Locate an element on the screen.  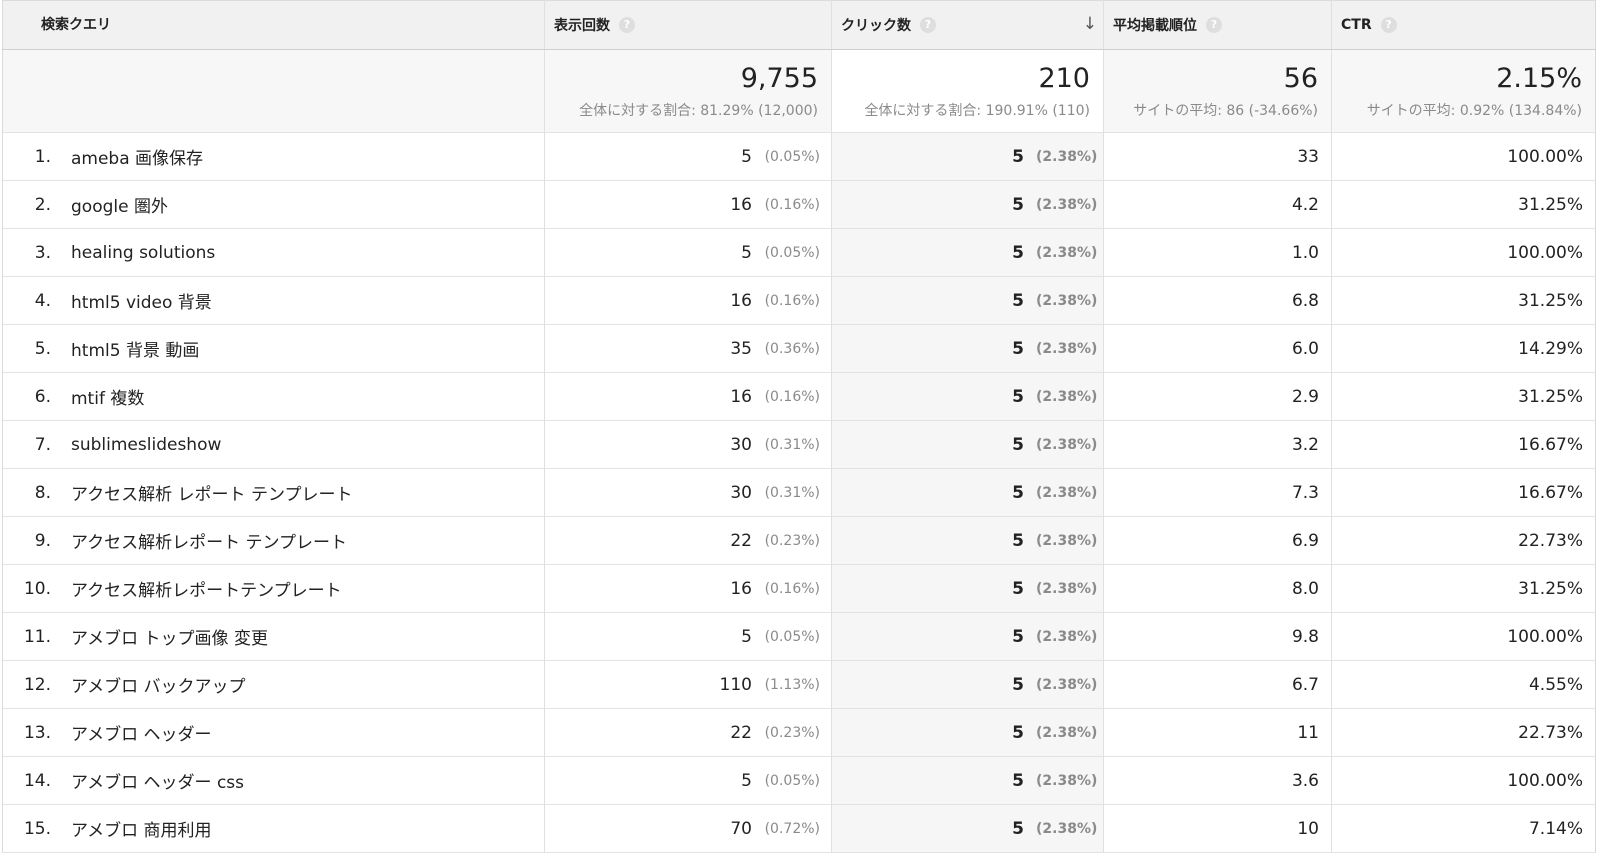
query-link: アメブロ ヘッダー is located at coordinates (141, 732).